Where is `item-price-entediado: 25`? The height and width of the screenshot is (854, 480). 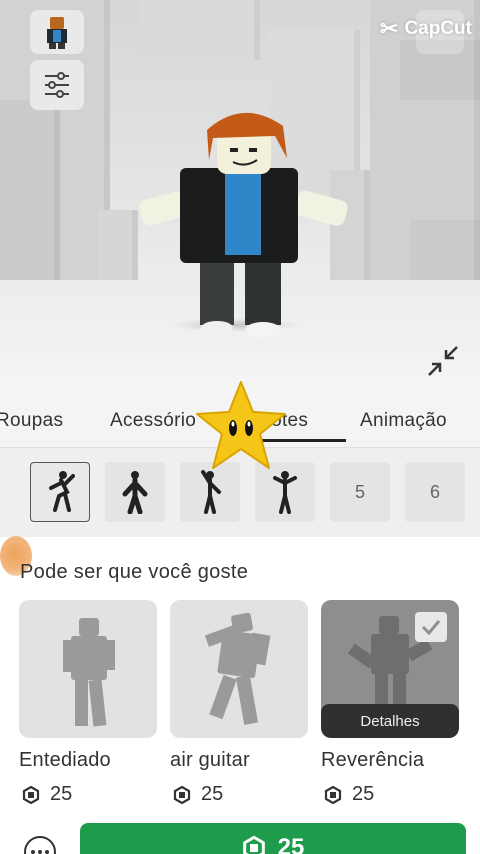 item-price-entediado: 25 is located at coordinates (47, 794).